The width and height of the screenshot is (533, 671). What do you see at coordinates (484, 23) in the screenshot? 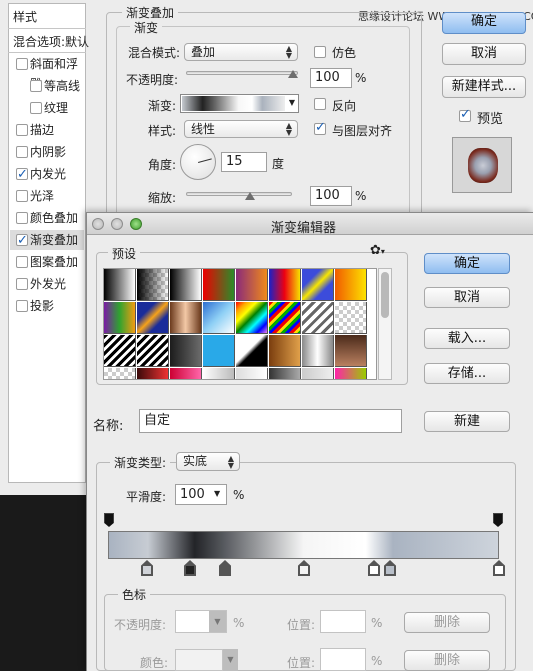
I see `ok-button: 确定` at bounding box center [484, 23].